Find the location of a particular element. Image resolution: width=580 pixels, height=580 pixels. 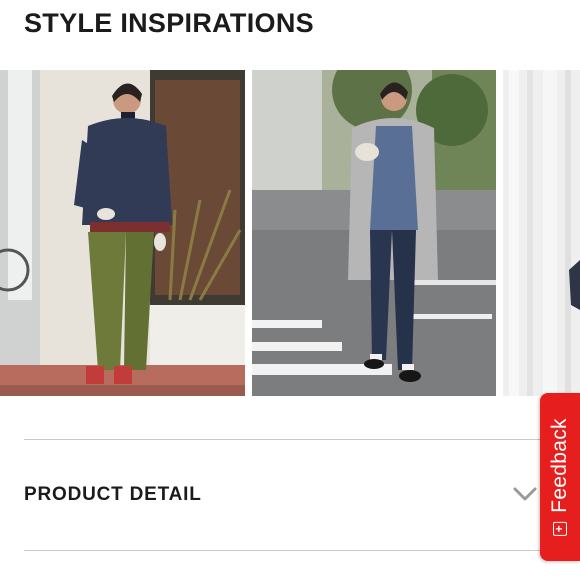

feedback-button: + Feedback is located at coordinates (560, 477).